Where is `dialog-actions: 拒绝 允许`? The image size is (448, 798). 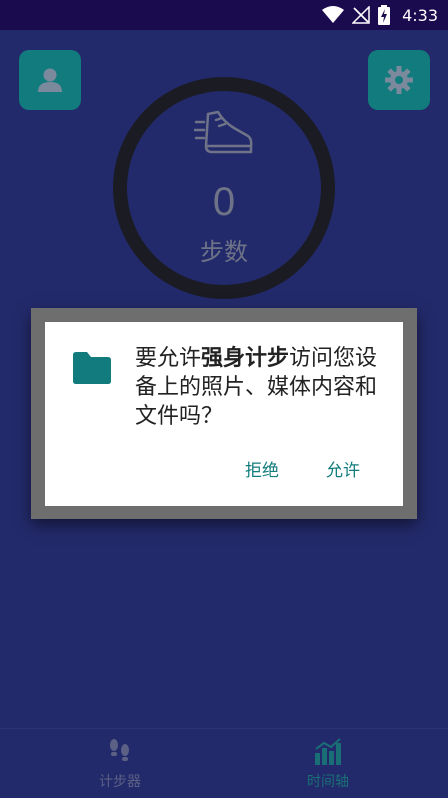 dialog-actions: 拒绝 允许 is located at coordinates (224, 471).